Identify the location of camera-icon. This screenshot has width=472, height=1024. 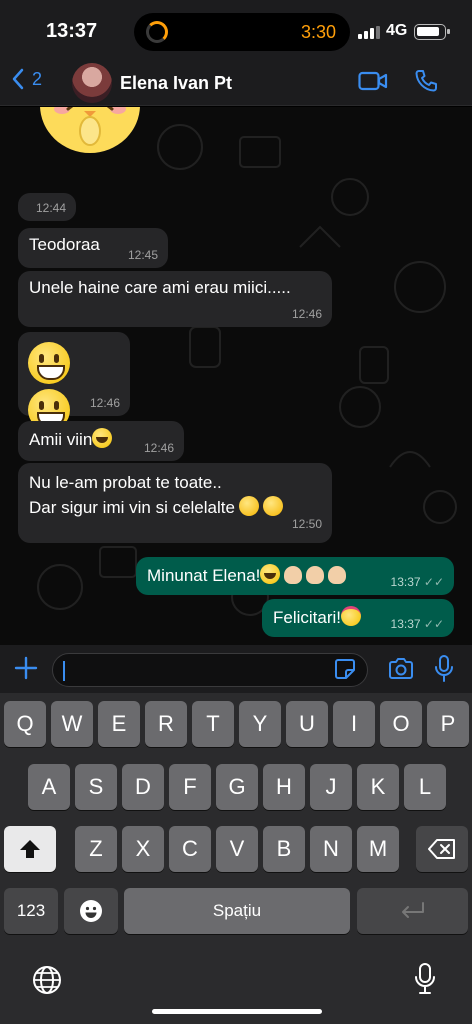
(401, 669).